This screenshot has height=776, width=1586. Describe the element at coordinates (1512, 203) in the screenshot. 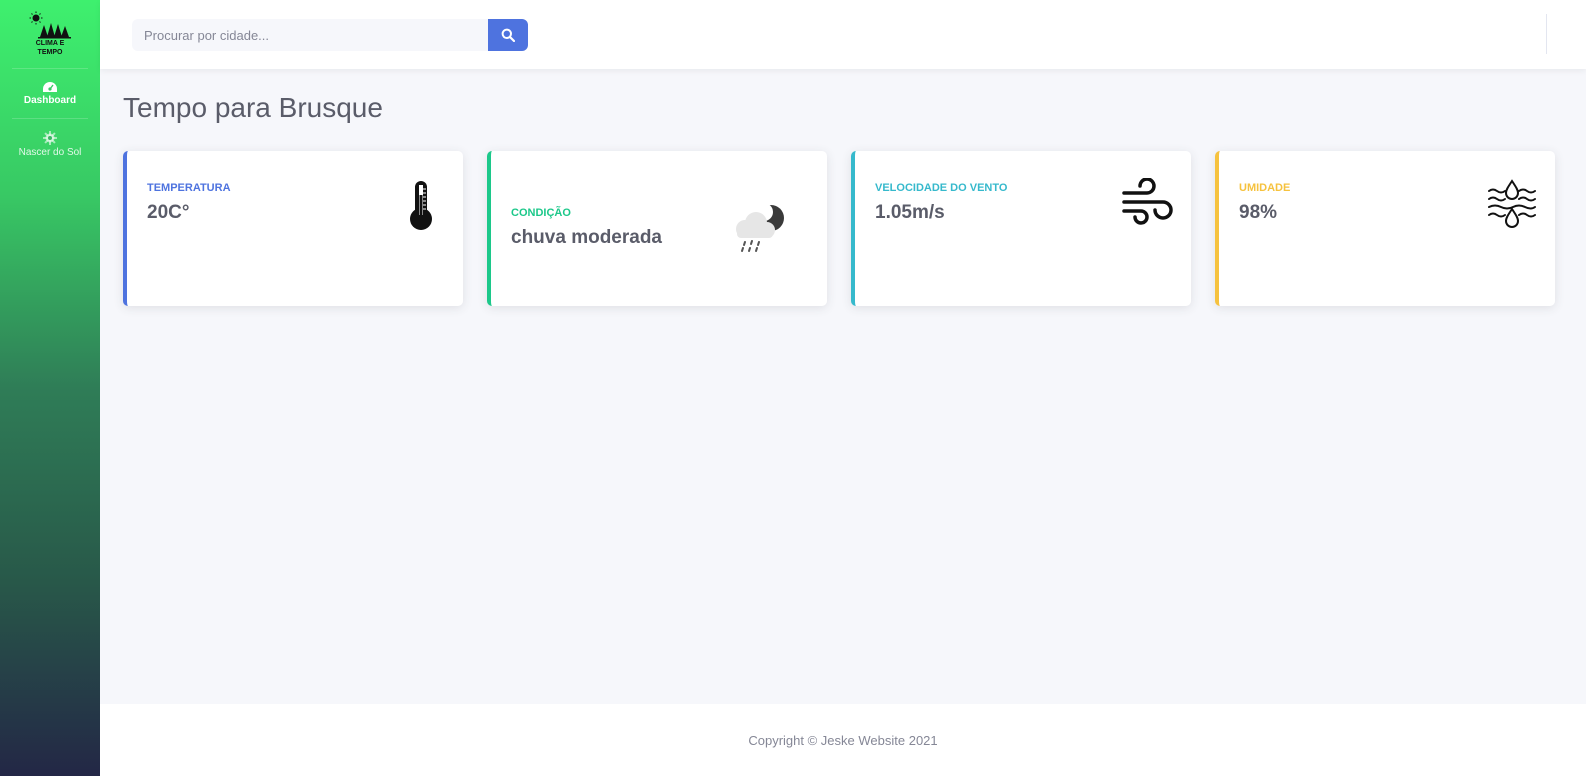

I see `humidity-icon` at that location.